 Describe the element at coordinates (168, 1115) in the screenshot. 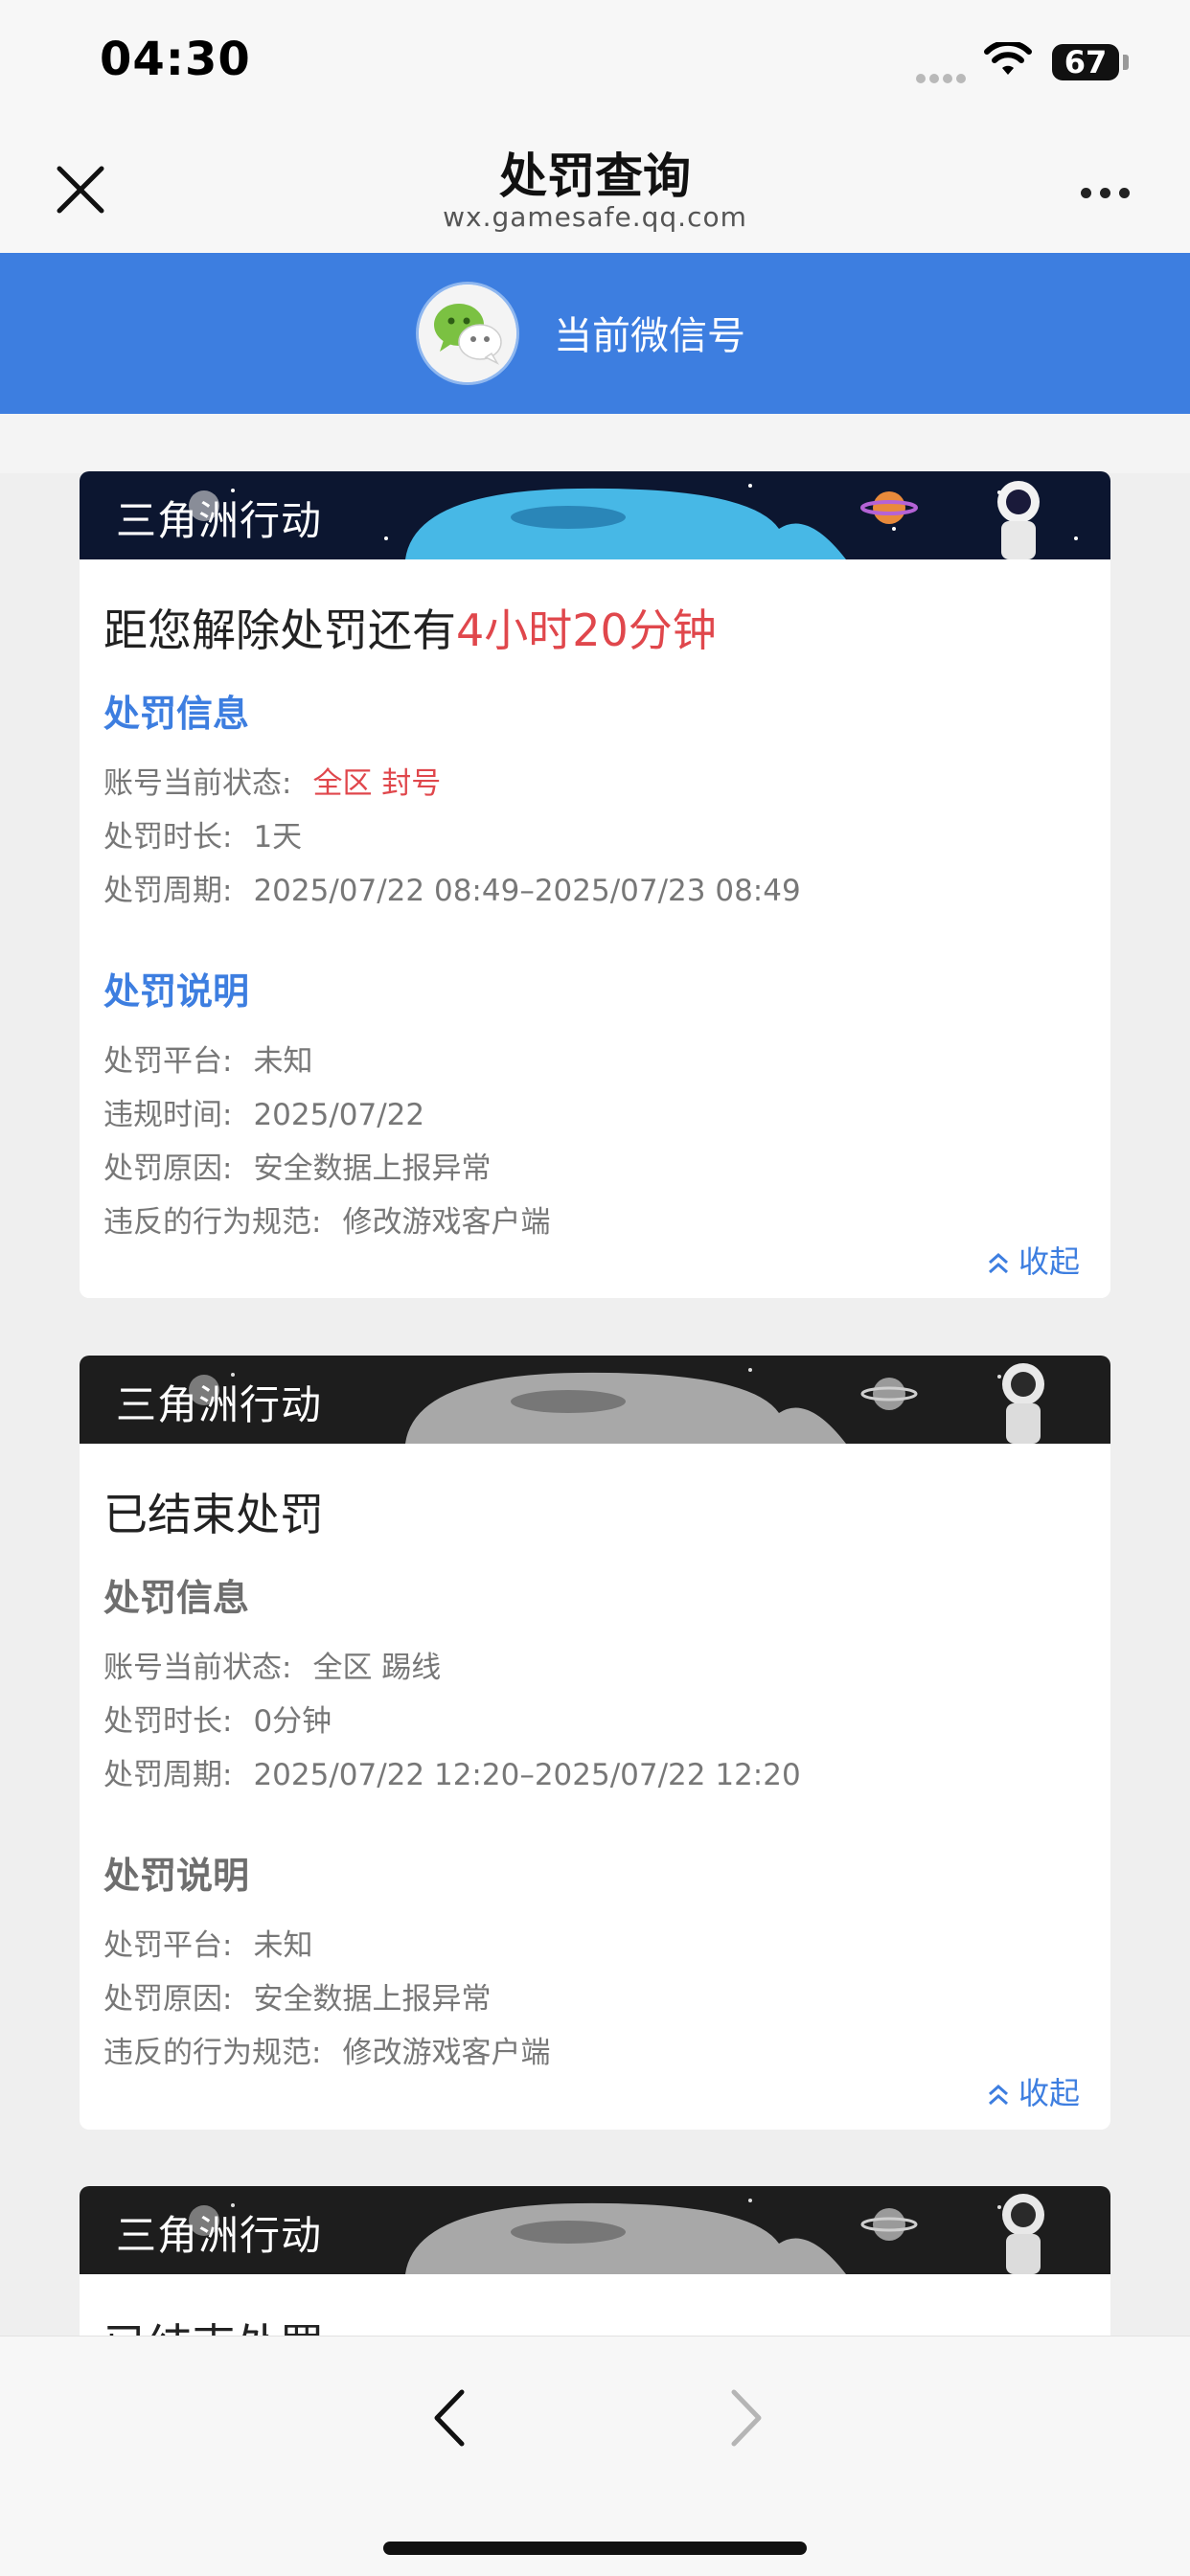

I see `violation-time-label: 违规时间:` at that location.